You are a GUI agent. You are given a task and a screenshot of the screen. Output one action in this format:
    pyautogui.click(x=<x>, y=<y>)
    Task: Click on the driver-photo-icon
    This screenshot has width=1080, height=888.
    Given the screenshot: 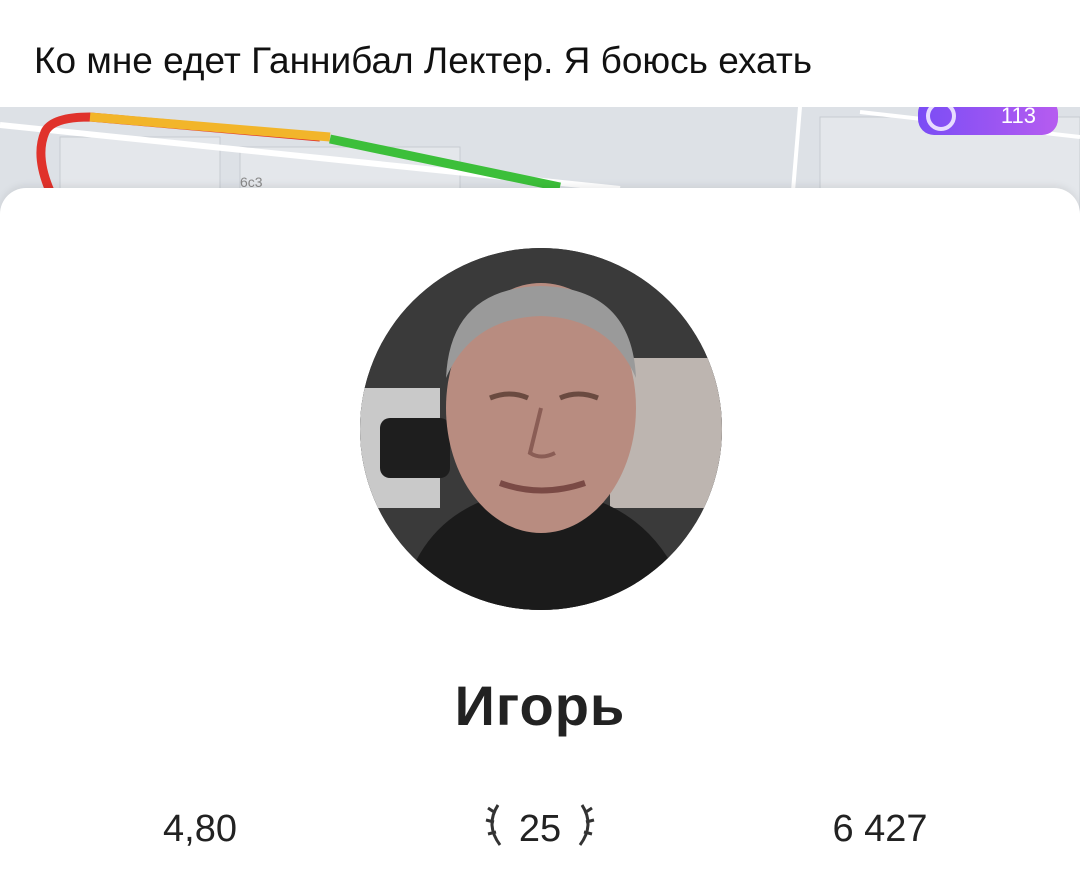 What is the action you would take?
    pyautogui.click(x=541, y=429)
    